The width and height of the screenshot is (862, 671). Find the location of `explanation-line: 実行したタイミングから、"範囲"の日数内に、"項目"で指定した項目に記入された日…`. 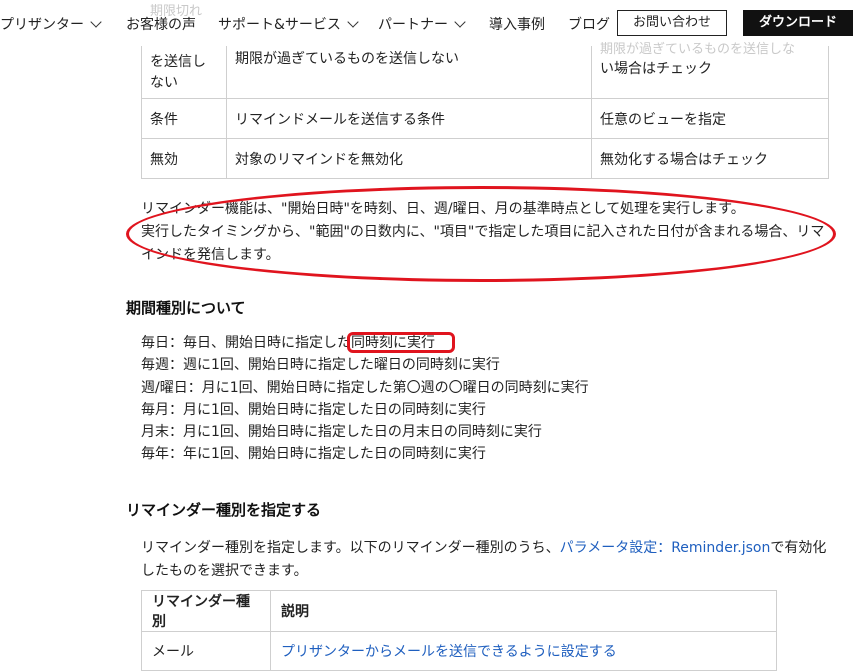

explanation-line: 実行したタイミングから、"範囲"の日数内に、"項目"で指定した項目に記入された日… is located at coordinates (483, 232).